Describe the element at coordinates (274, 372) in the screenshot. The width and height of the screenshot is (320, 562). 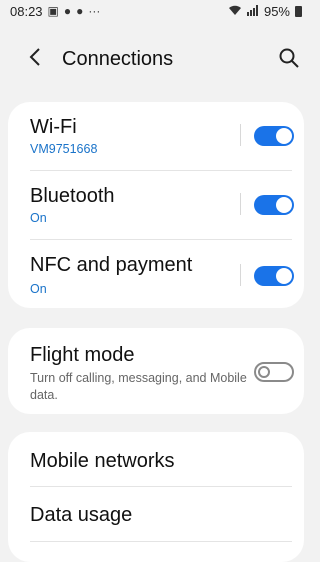
I see `flight-mode-toggle` at that location.